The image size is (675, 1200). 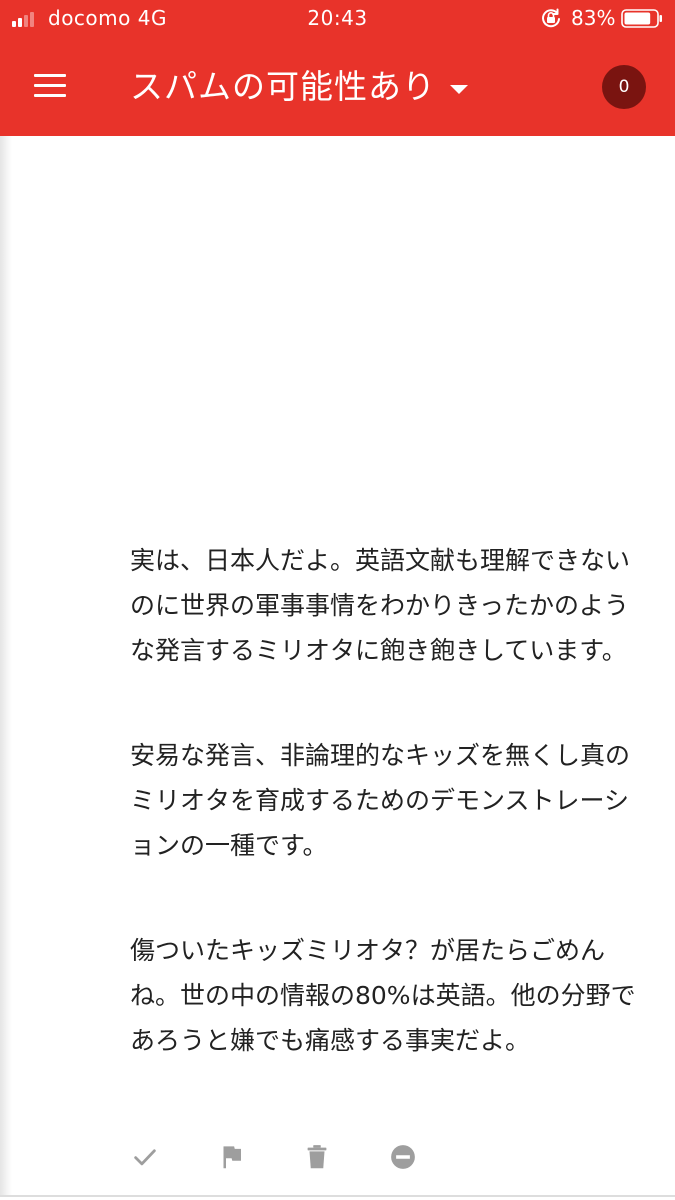 I want to click on trash-icon, so click(x=317, y=1157).